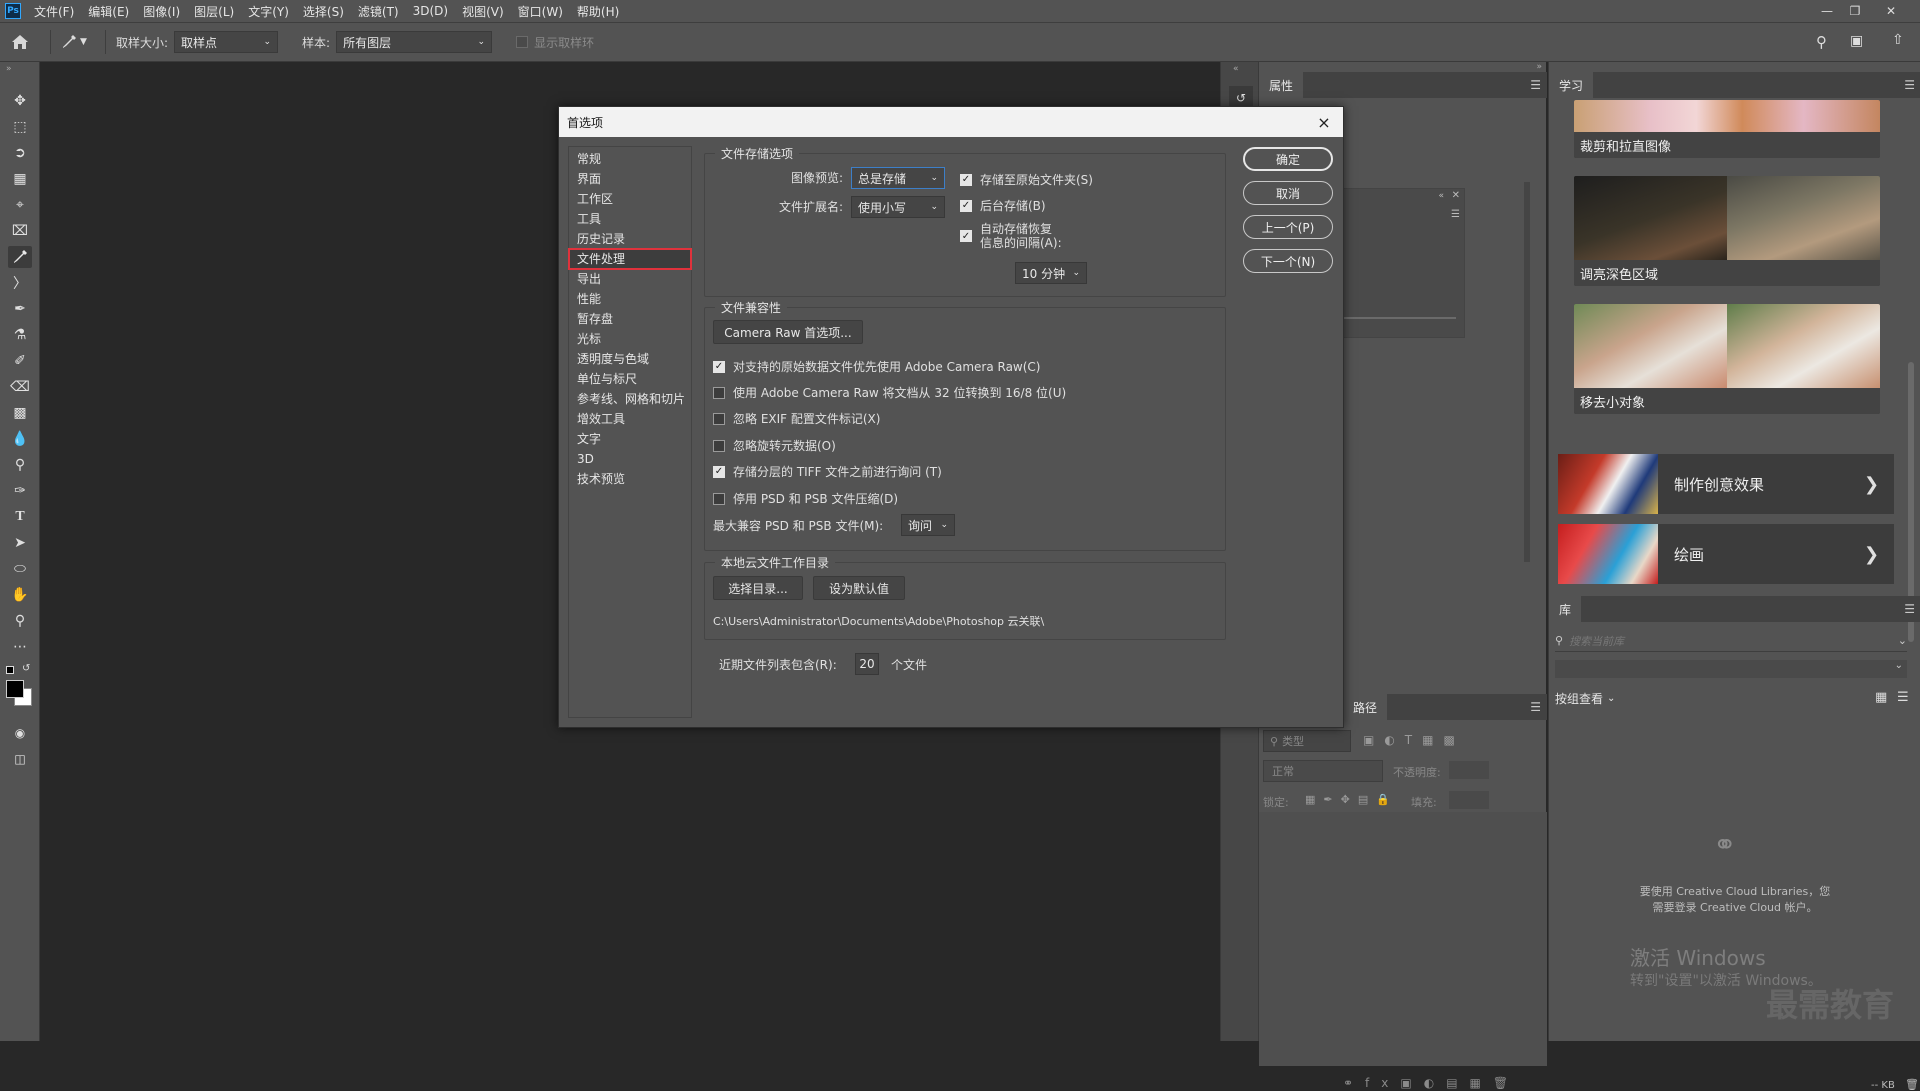  What do you see at coordinates (1288, 193) in the screenshot?
I see `cancel-button: 取消` at bounding box center [1288, 193].